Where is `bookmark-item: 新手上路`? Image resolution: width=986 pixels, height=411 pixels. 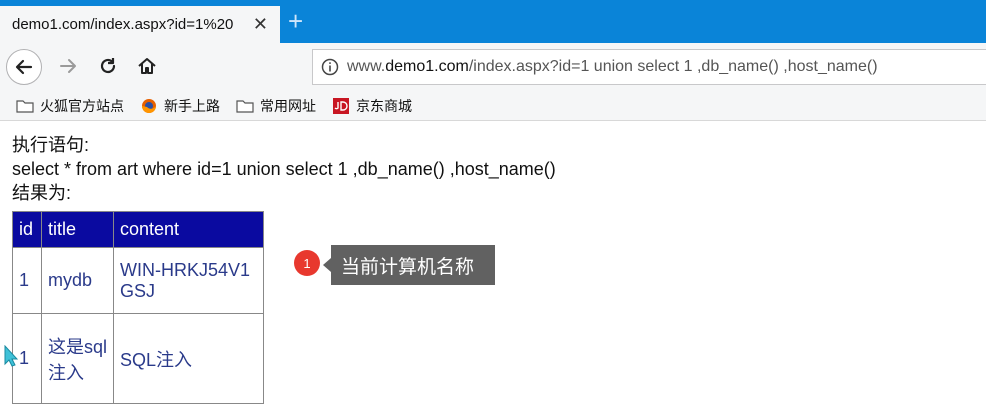 bookmark-item: 新手上路 is located at coordinates (180, 106).